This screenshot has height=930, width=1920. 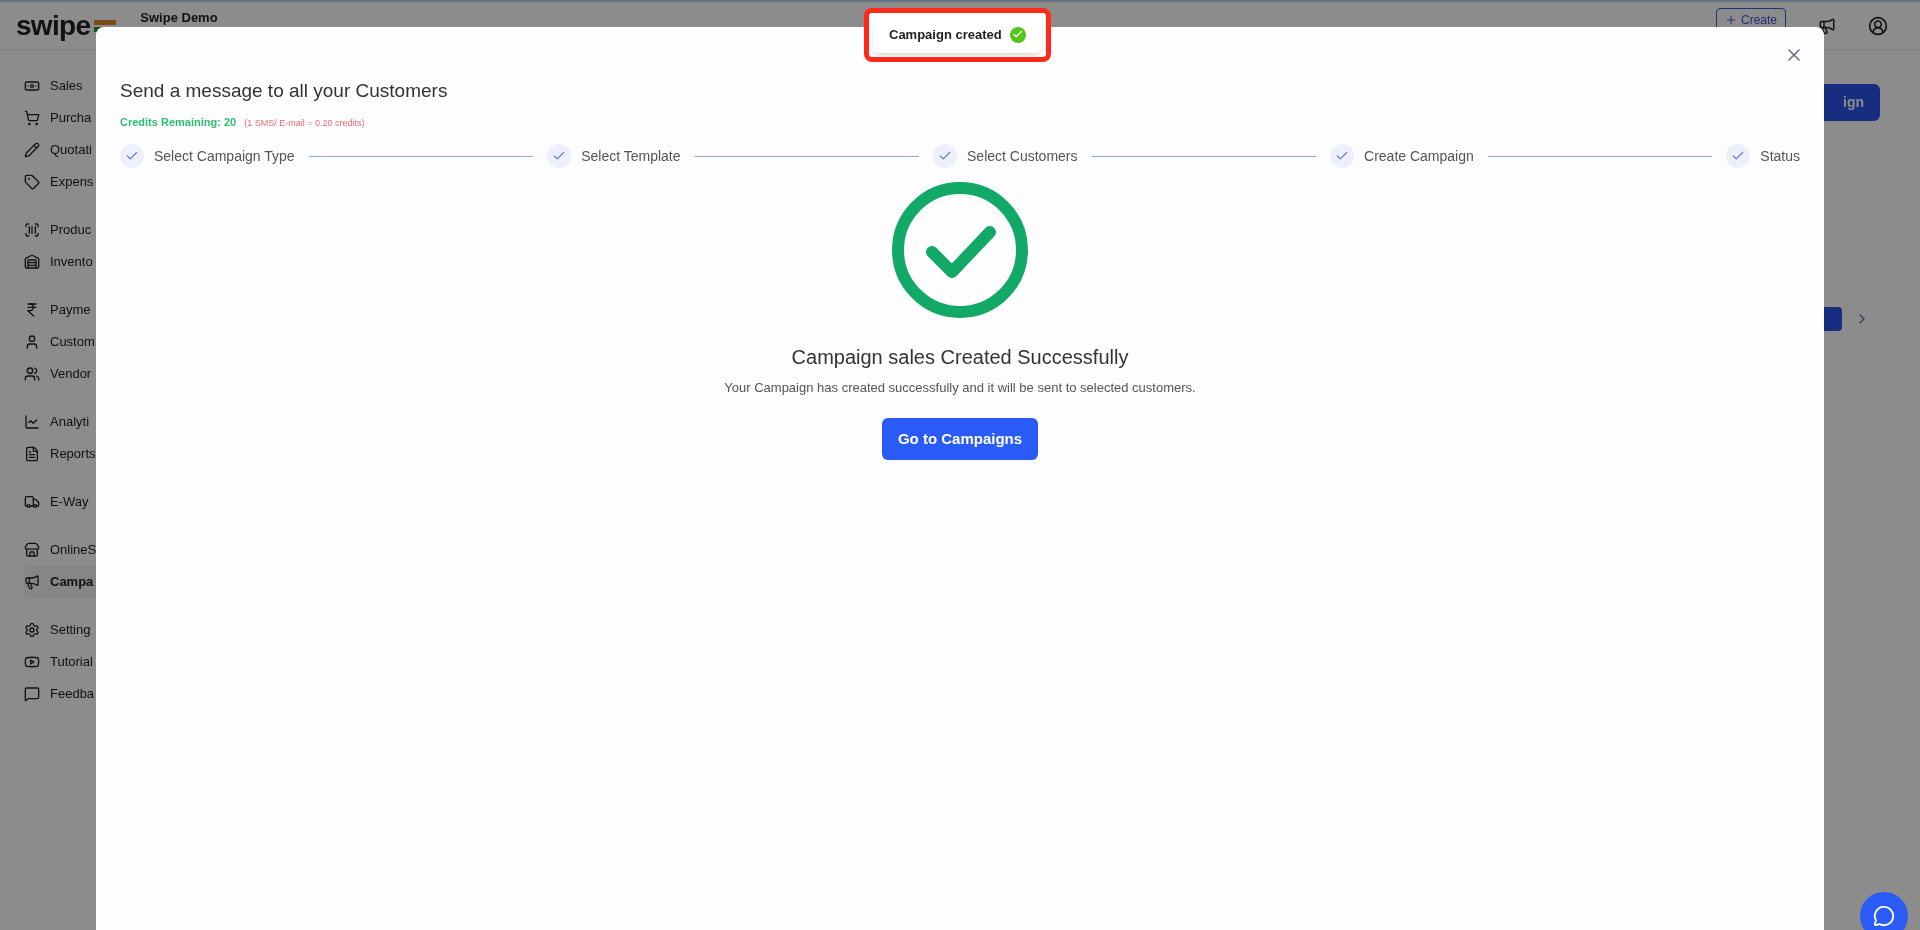 I want to click on logo: swipe, so click(x=53, y=25).